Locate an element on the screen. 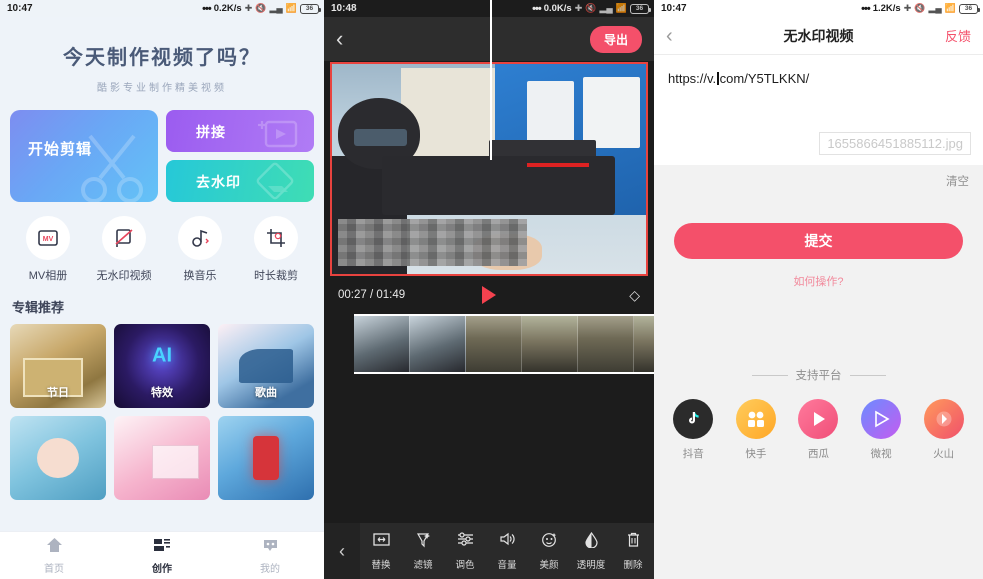 This screenshot has height=579, width=983. tool-opacity: 透明度 is located at coordinates (591, 551).